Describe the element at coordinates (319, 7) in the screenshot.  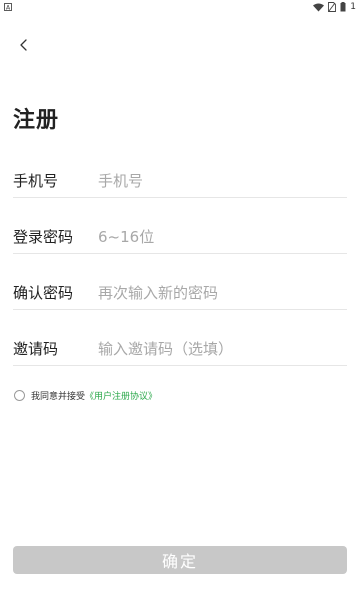
I see `wifi-icon` at that location.